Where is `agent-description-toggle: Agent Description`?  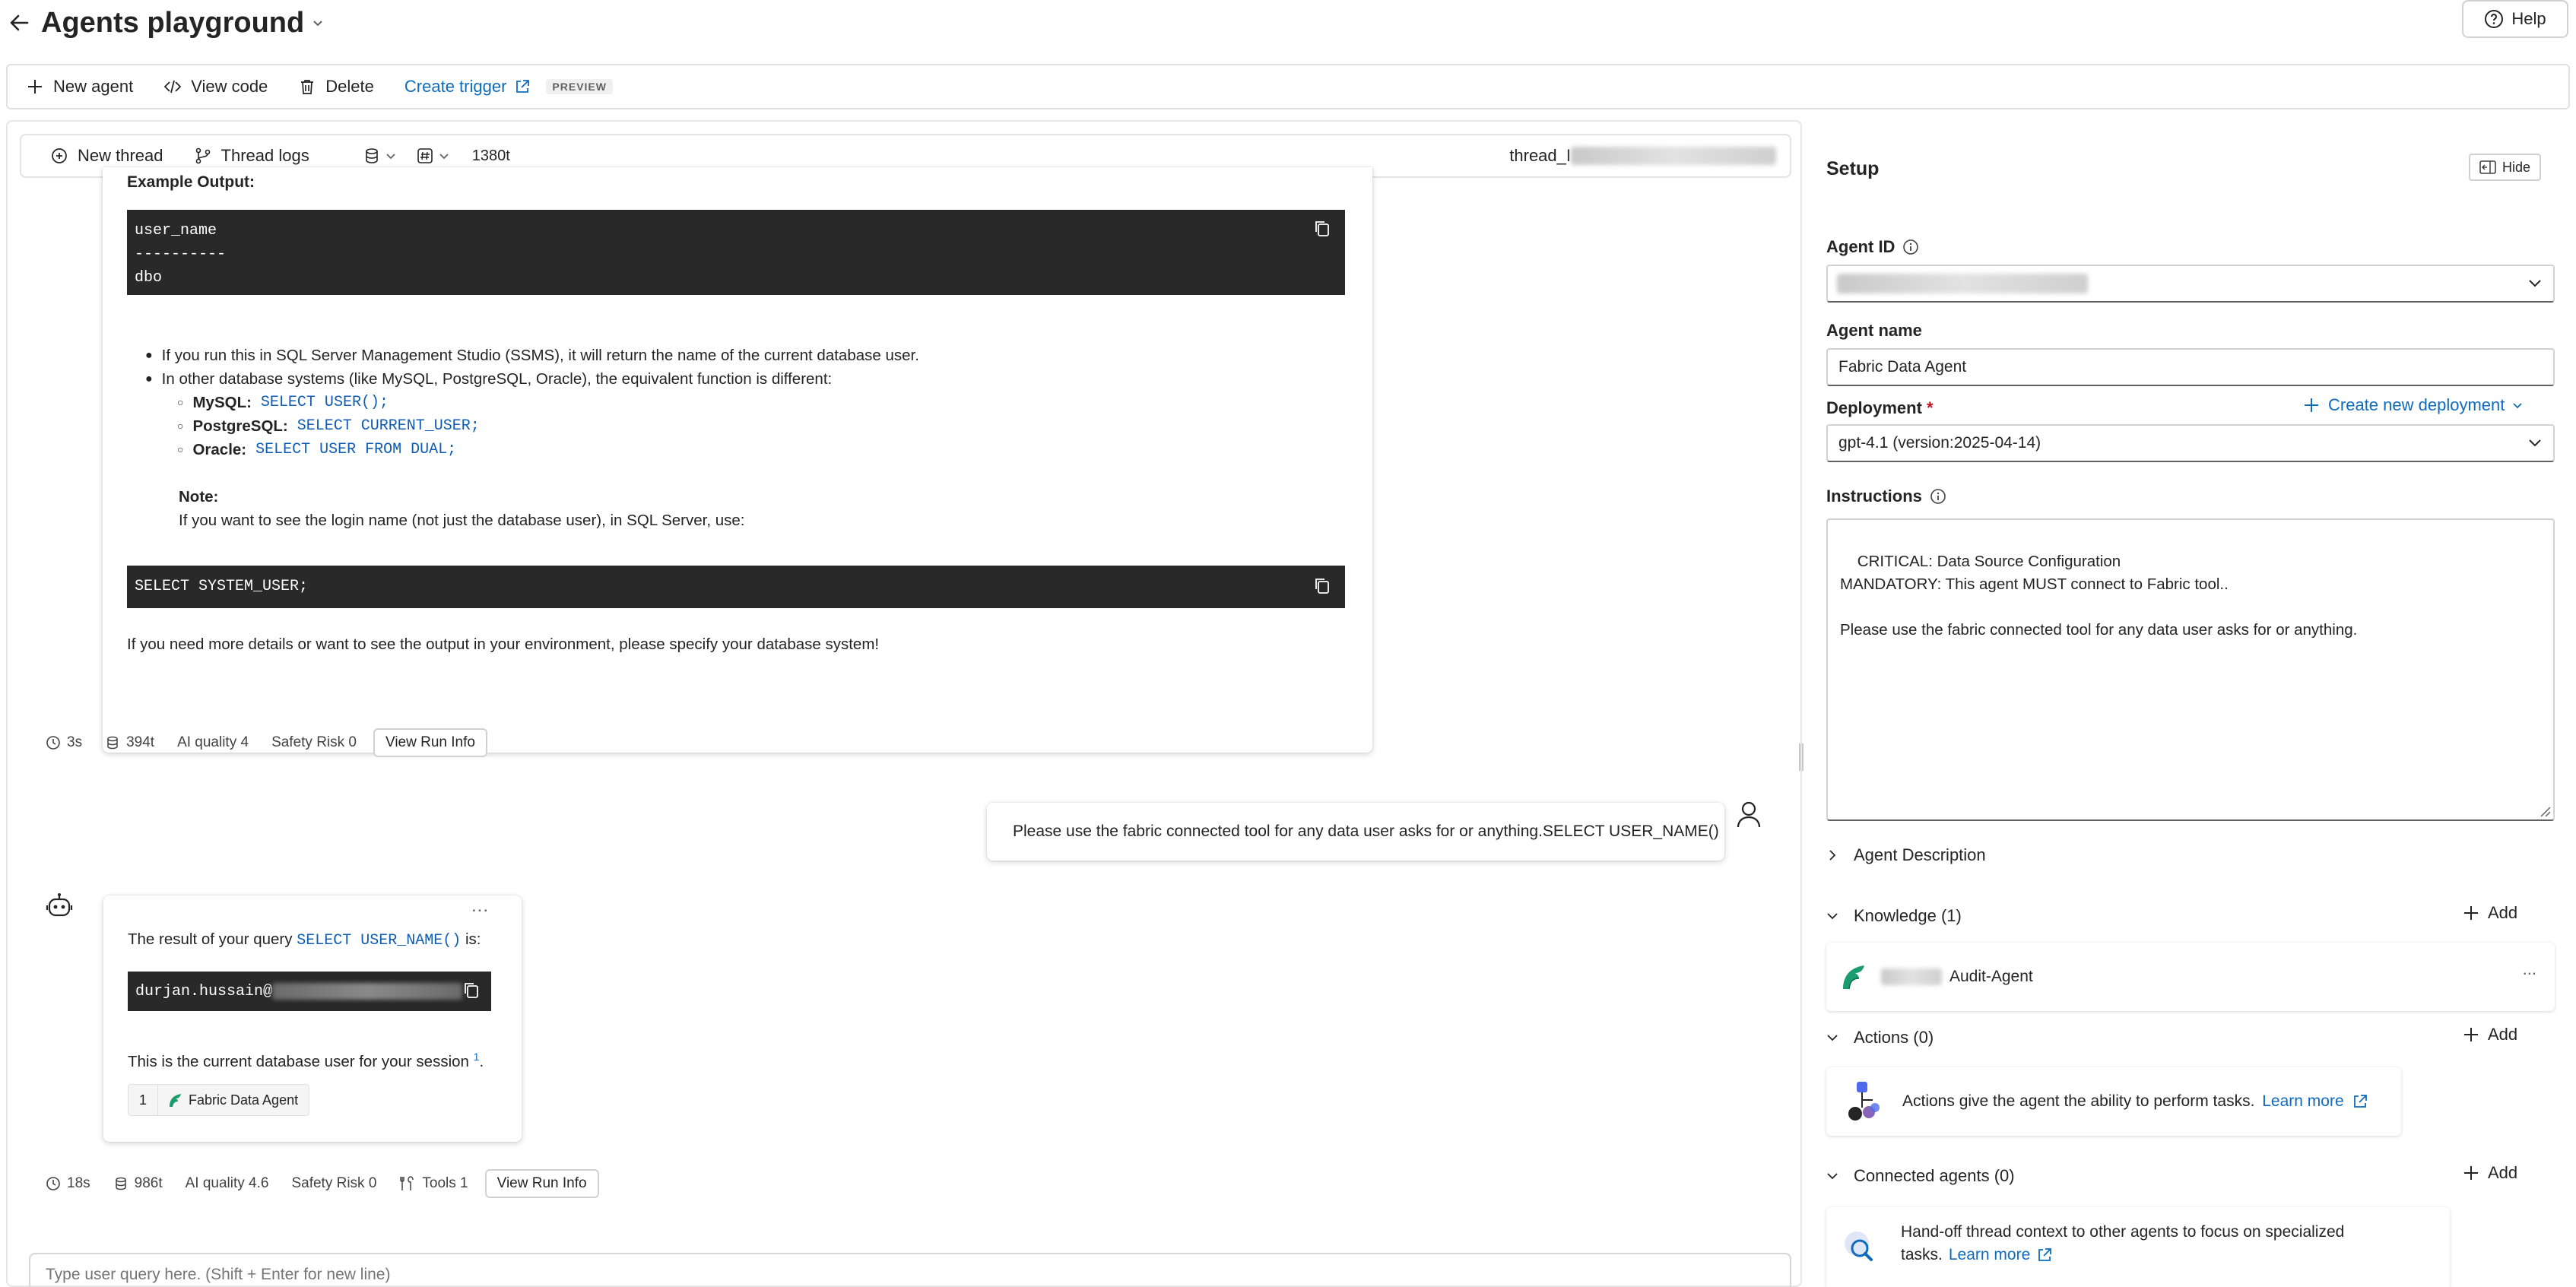 agent-description-toggle: Agent Description is located at coordinates (1906, 855).